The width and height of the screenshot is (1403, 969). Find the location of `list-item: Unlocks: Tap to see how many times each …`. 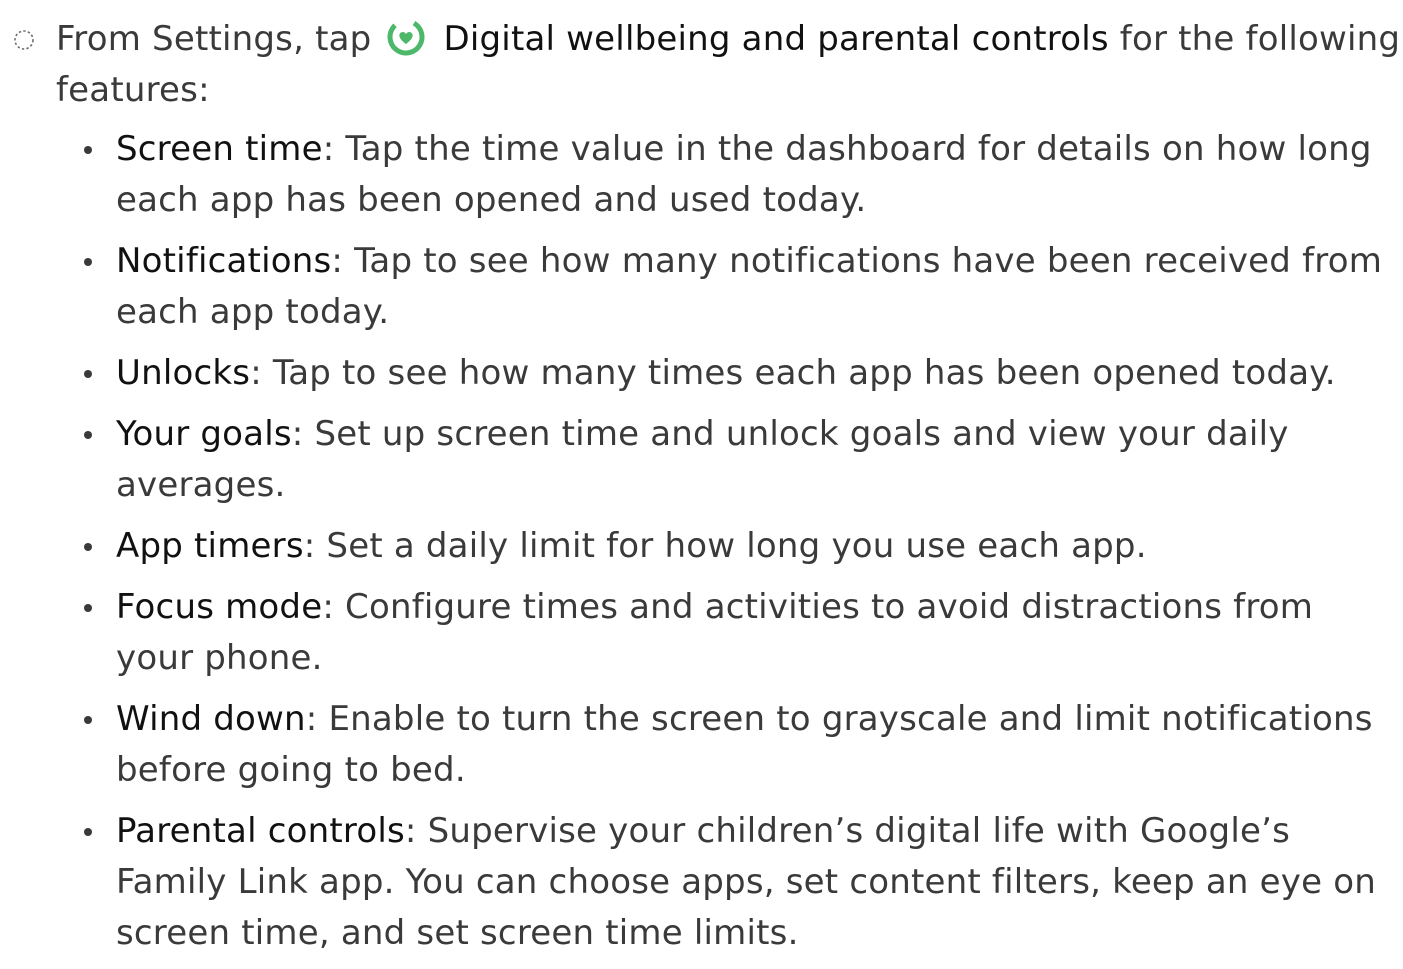

list-item: Unlocks: Tap to see how many times each … is located at coordinates (735, 373).